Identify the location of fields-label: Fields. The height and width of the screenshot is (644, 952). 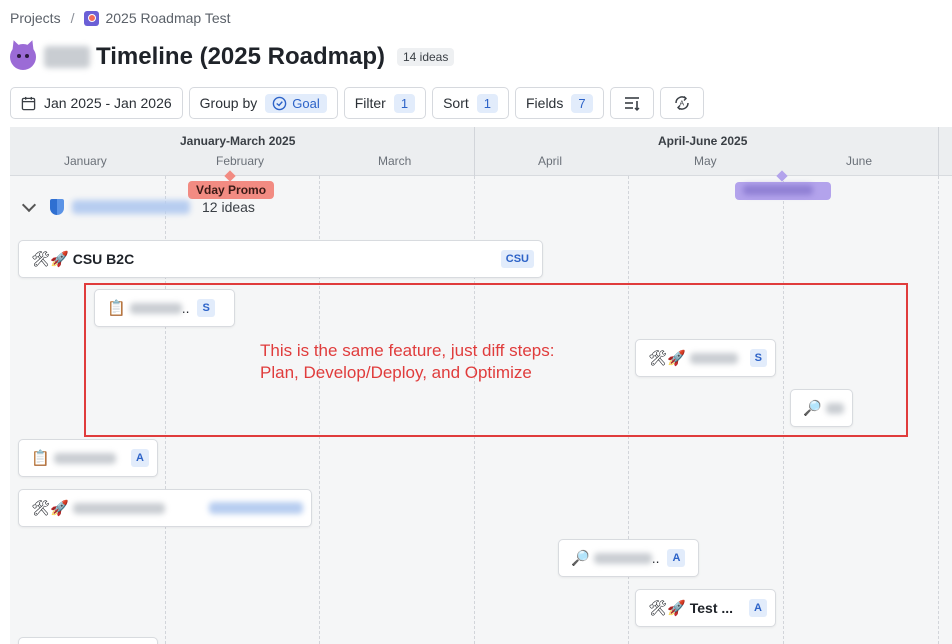
(545, 103).